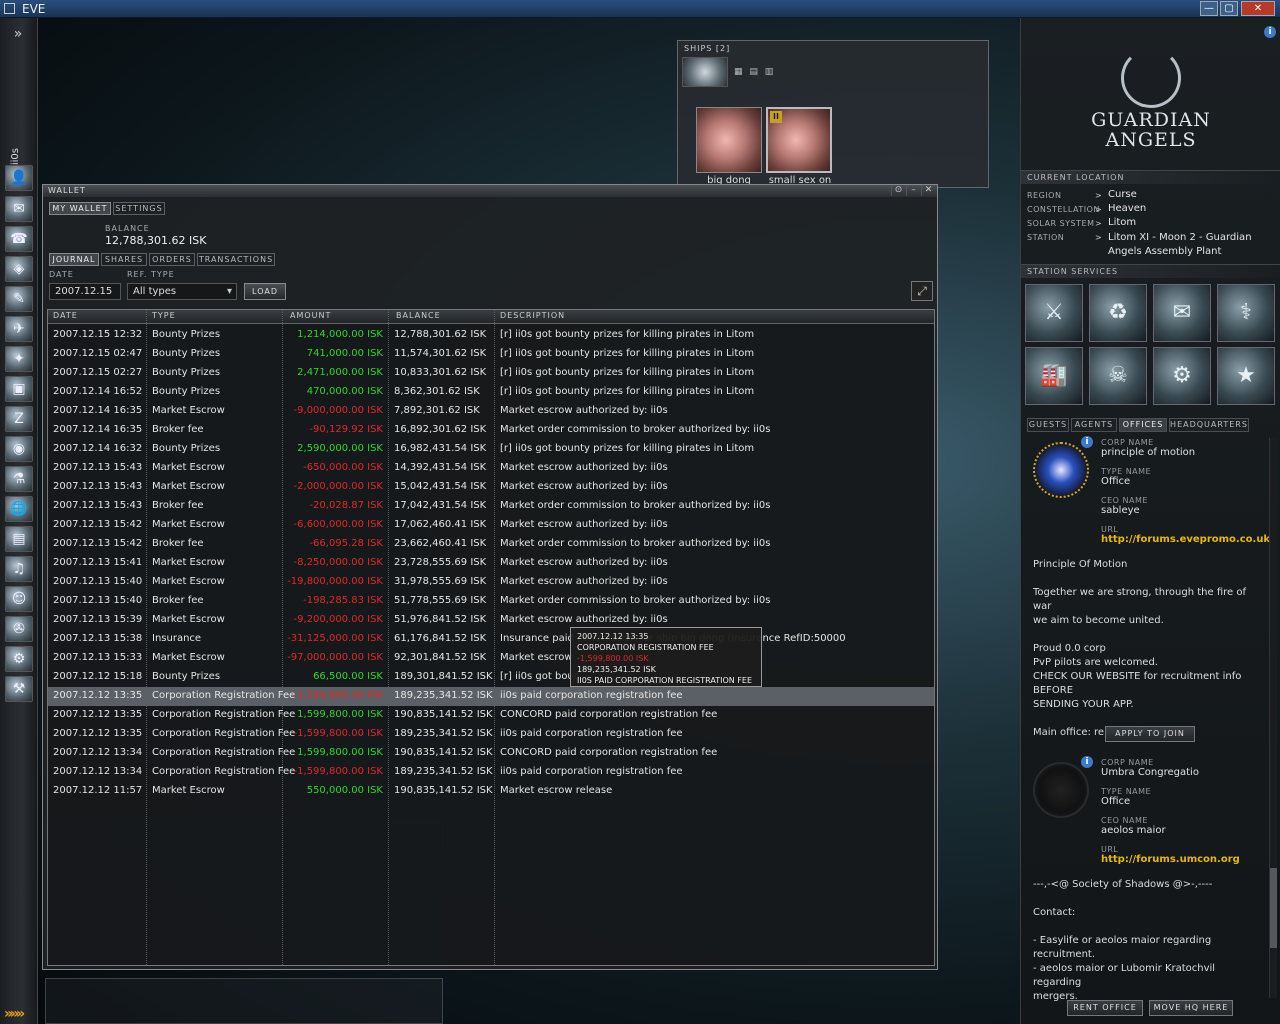 Image resolution: width=1280 pixels, height=1024 pixels. Describe the element at coordinates (1186, 539) in the screenshot. I see `corp-url-link: http://forums.evepromo.co.uk/ind` at that location.